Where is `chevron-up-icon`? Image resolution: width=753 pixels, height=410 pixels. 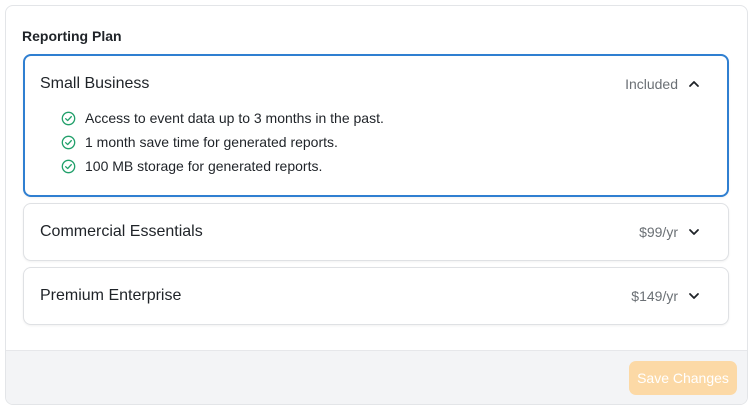
chevron-up-icon is located at coordinates (694, 84).